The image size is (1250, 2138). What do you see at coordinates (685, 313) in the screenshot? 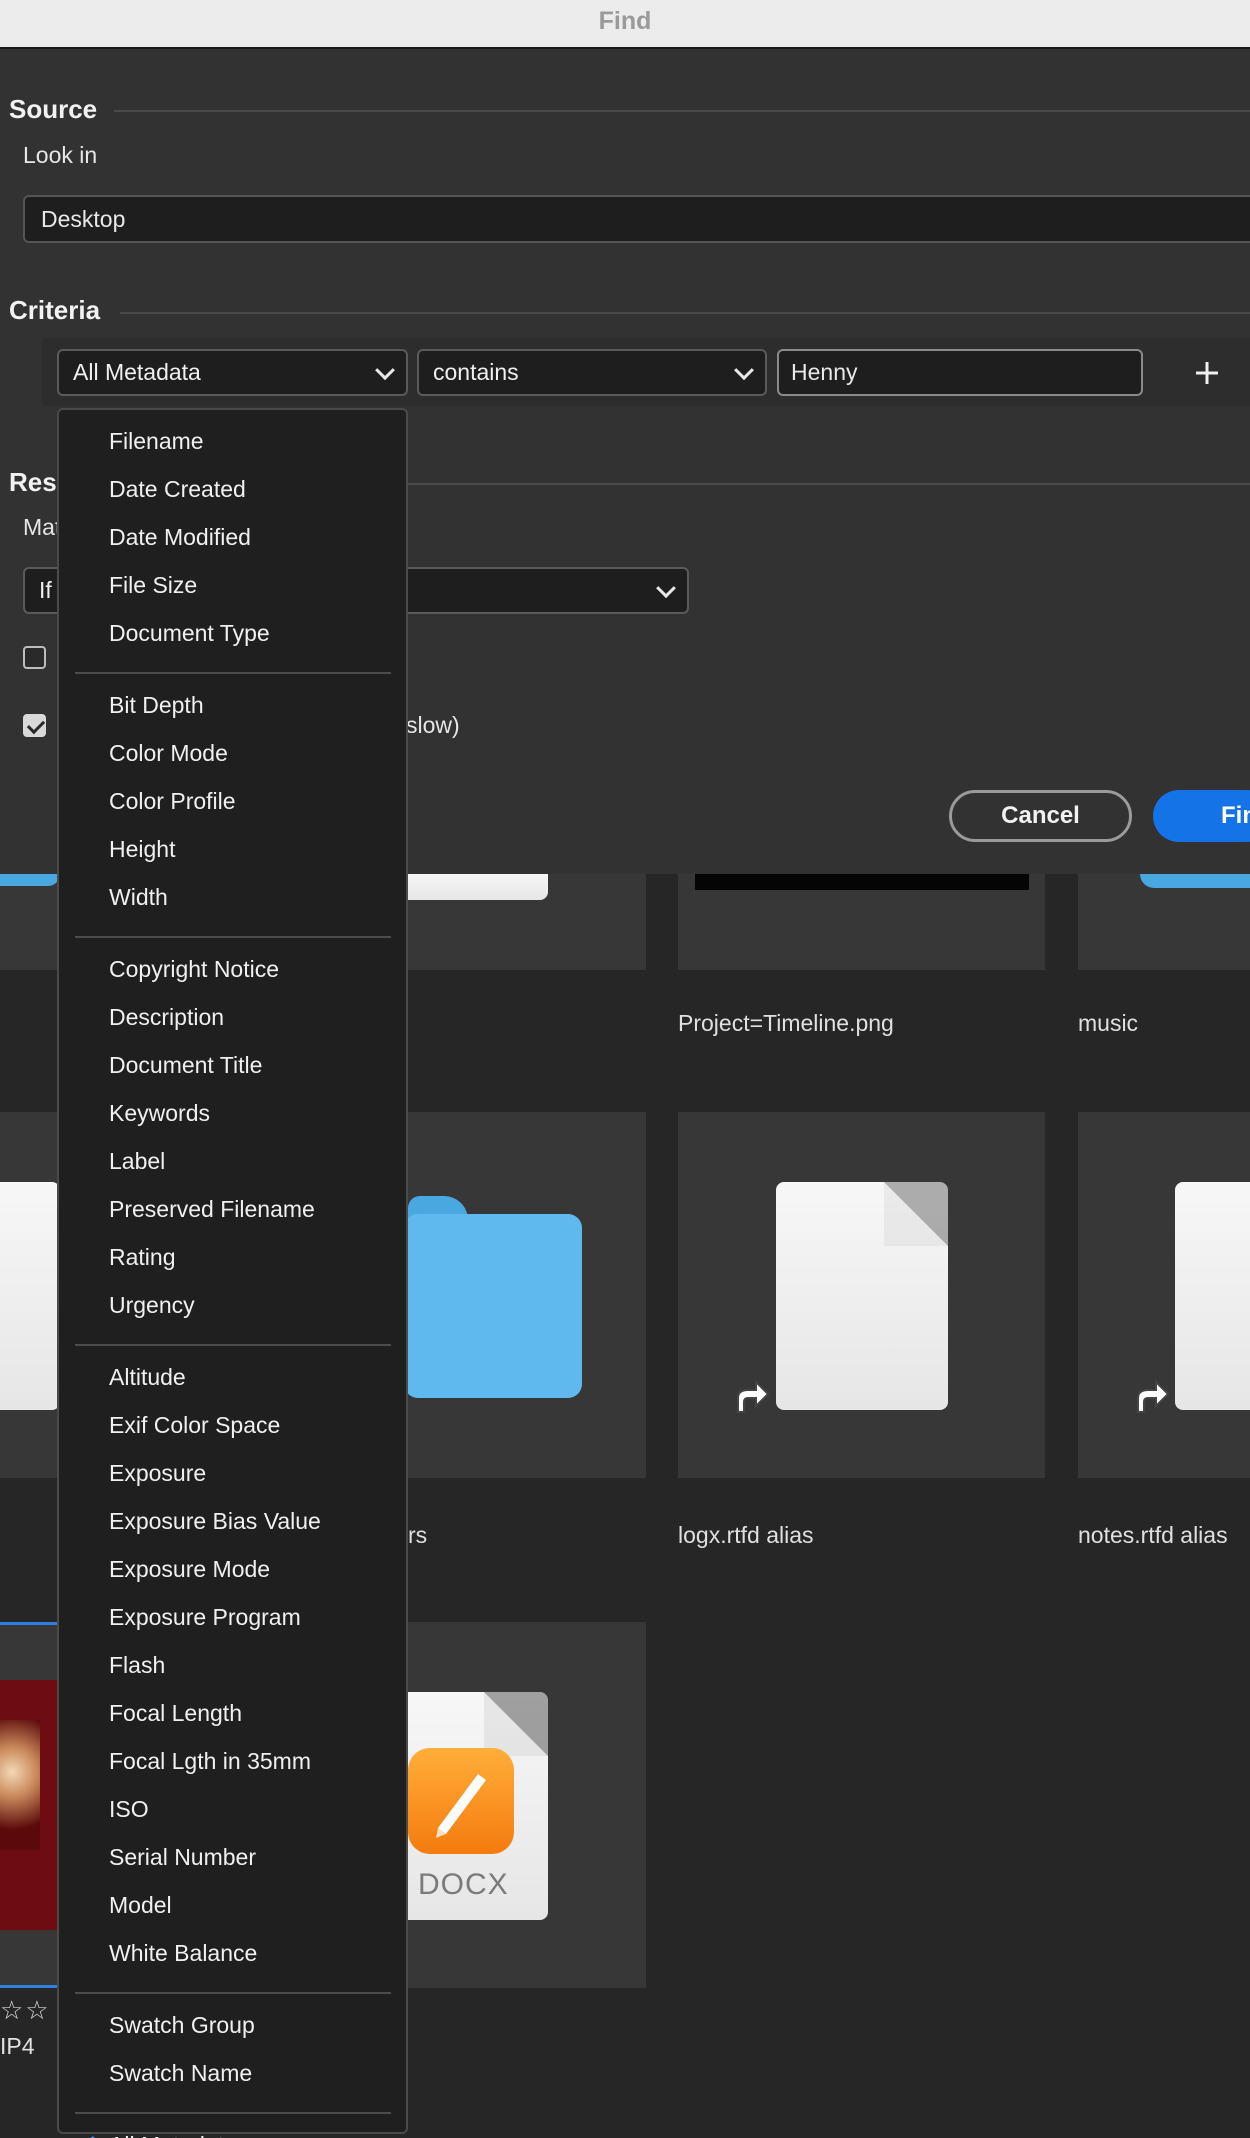
I see `criteria-divider` at bounding box center [685, 313].